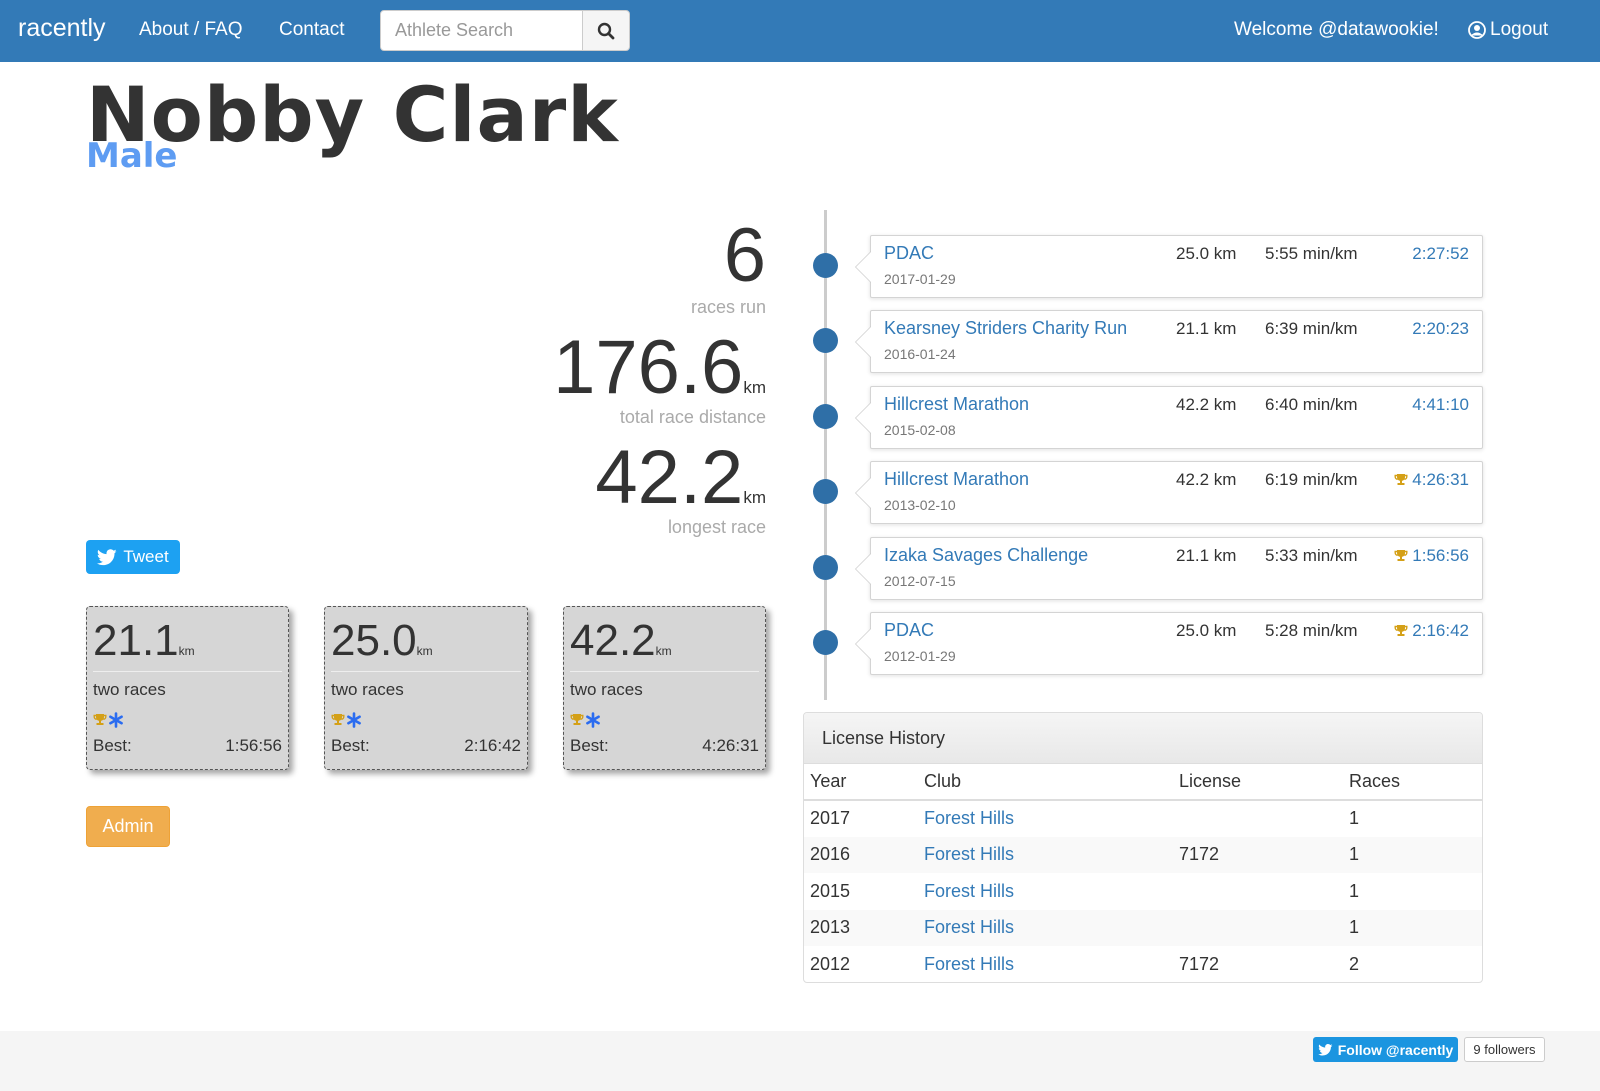 Image resolution: width=1600 pixels, height=1091 pixels. Describe the element at coordinates (1311, 630) in the screenshot. I see `race-pace: 5:28 min/km` at that location.